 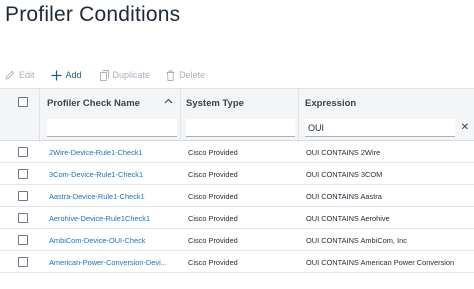 What do you see at coordinates (104, 75) in the screenshot?
I see `copy-icon` at bounding box center [104, 75].